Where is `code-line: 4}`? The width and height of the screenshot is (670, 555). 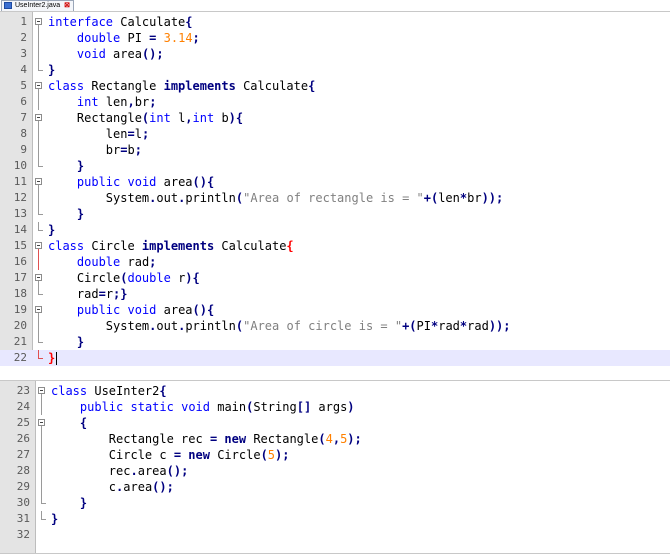
code-line: 4} is located at coordinates (335, 70).